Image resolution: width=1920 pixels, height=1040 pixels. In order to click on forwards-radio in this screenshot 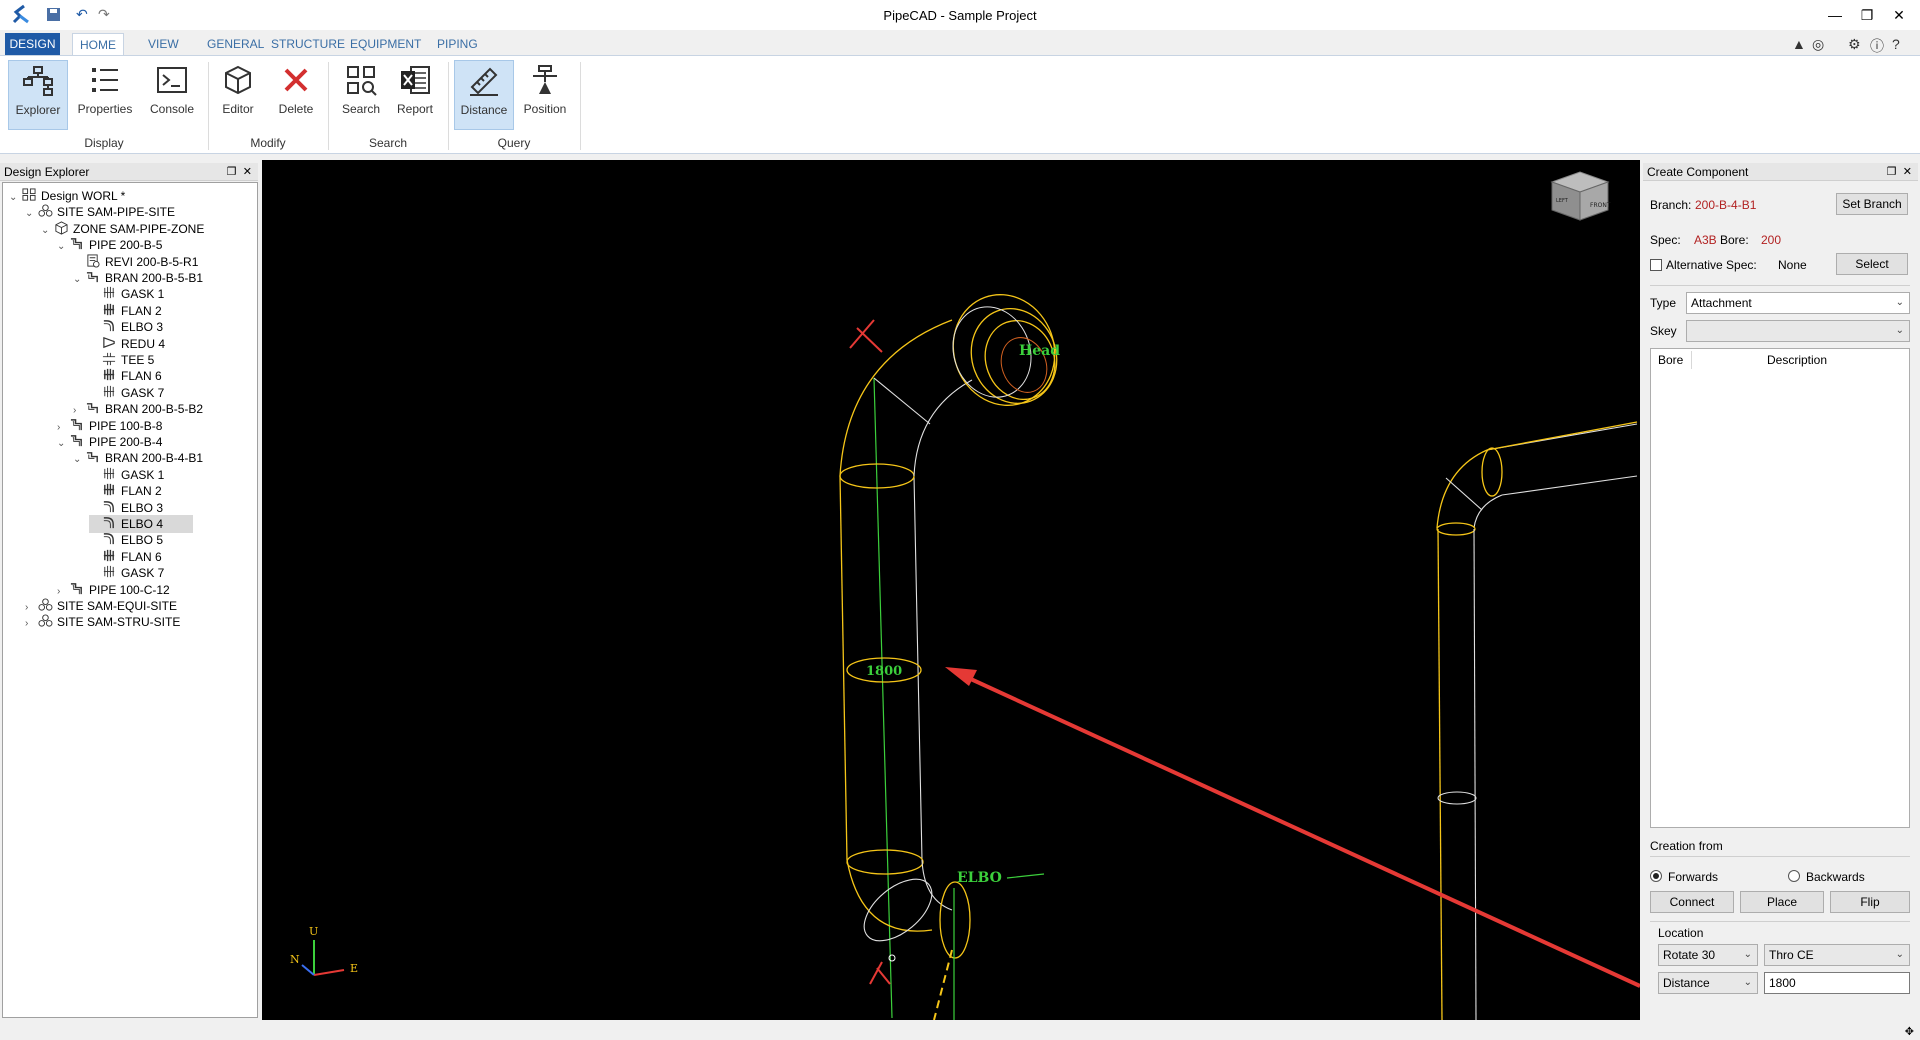, I will do `click(1656, 876)`.